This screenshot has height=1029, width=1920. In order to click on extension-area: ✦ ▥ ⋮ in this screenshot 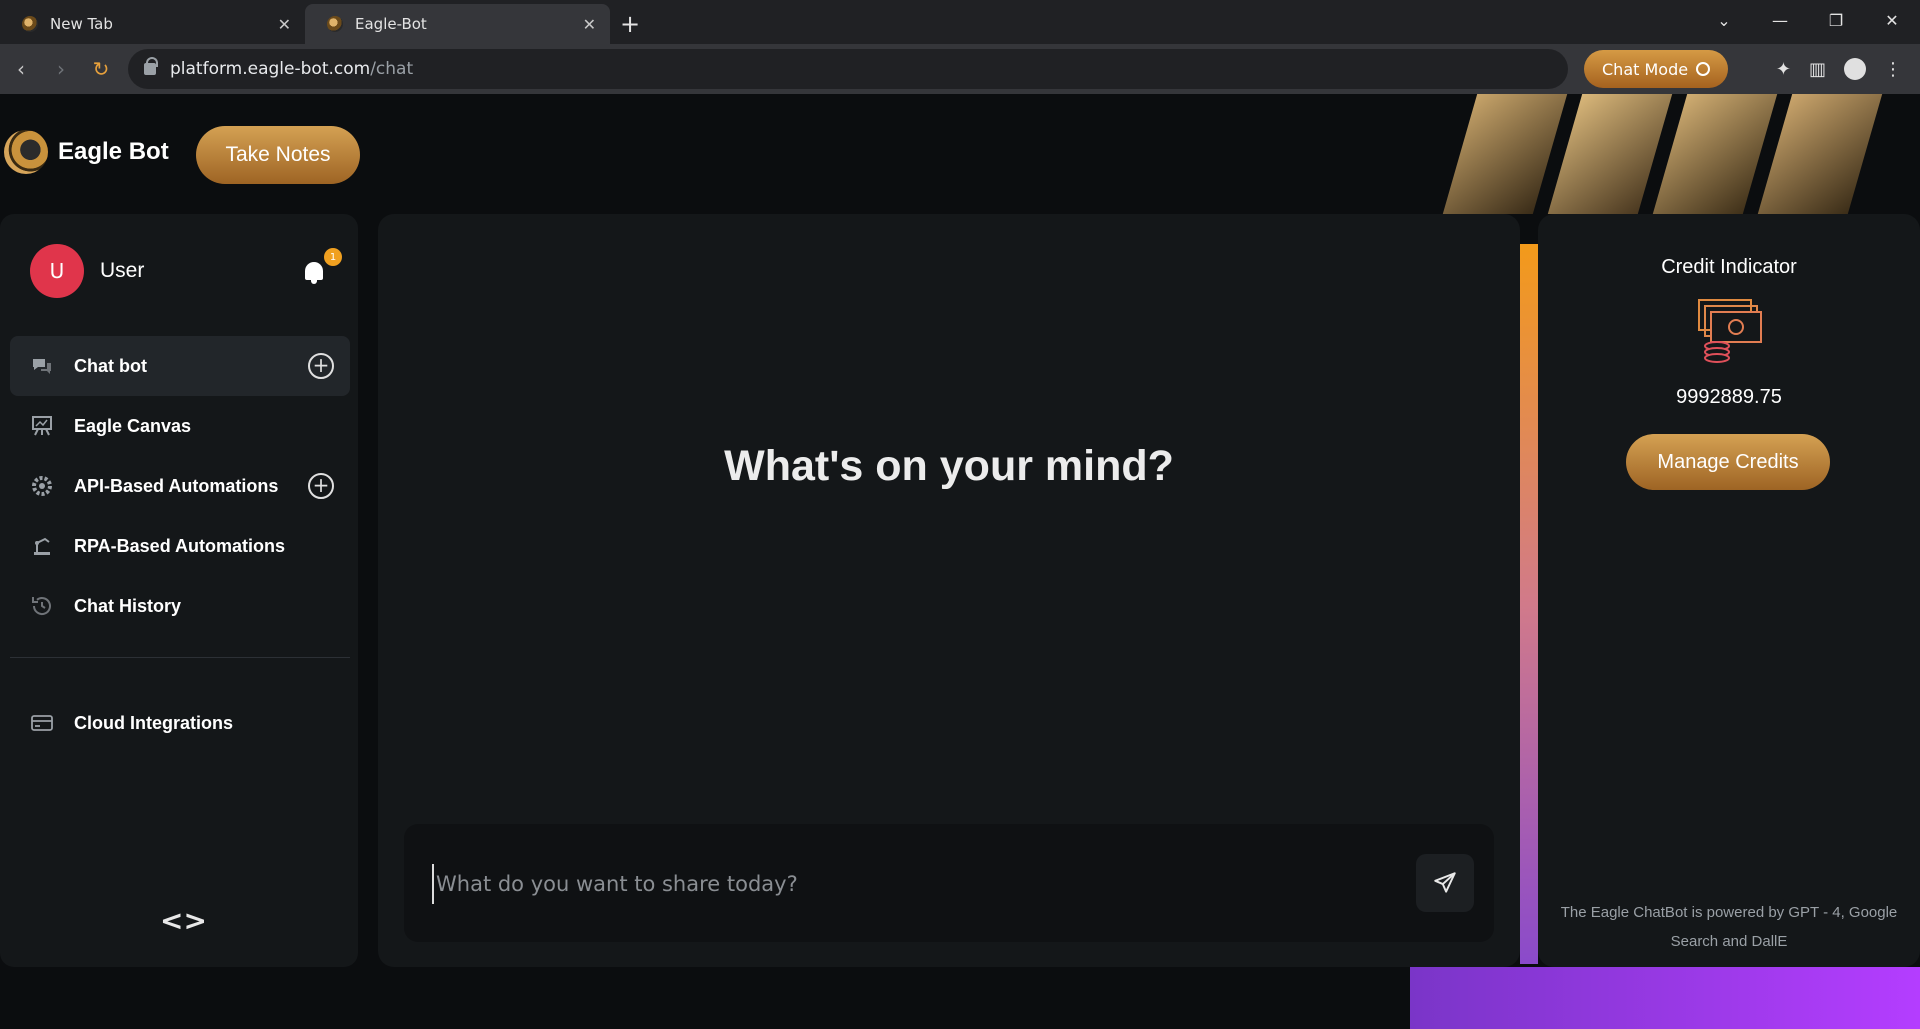, I will do `click(1848, 69)`.